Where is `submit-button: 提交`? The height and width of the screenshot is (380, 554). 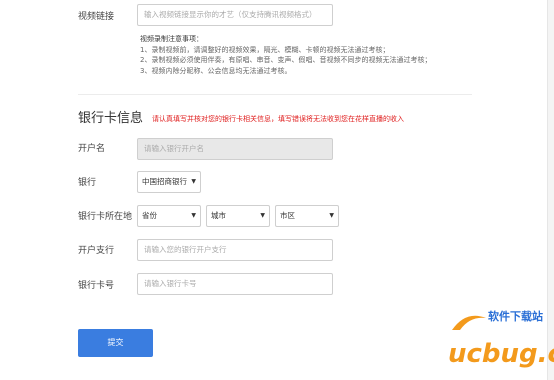 submit-button: 提交 is located at coordinates (115, 343).